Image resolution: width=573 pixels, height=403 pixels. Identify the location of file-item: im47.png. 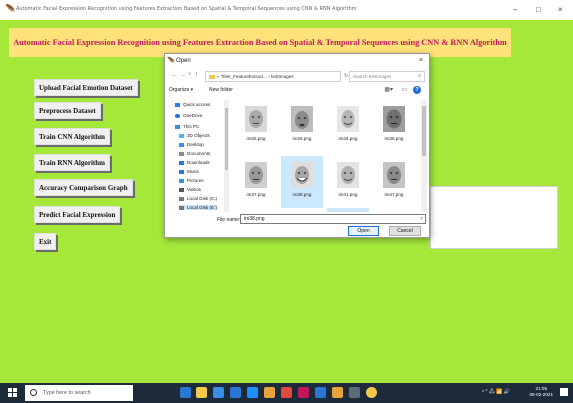
(394, 182).